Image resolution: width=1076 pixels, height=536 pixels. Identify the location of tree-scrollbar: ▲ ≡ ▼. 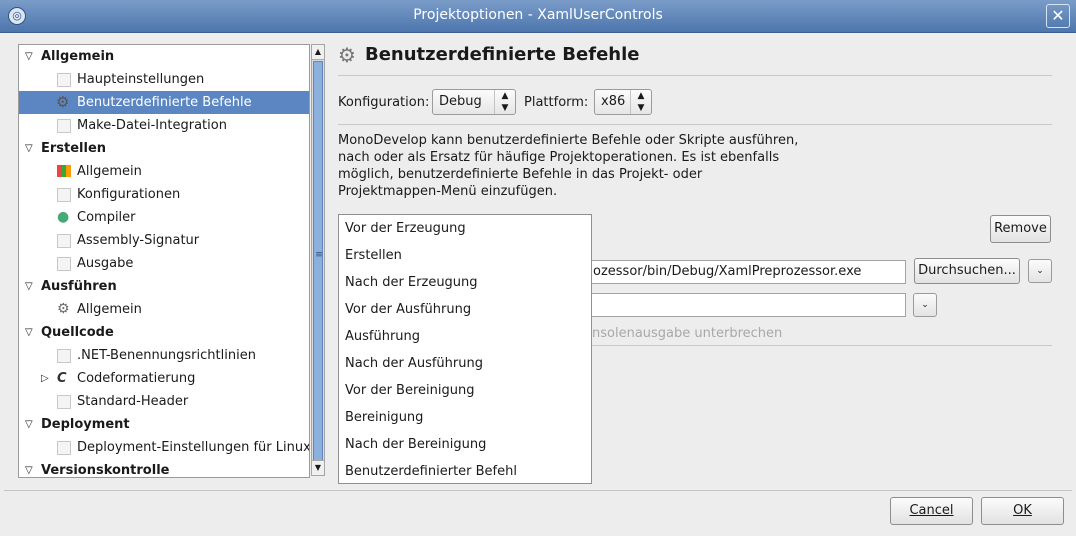
(318, 260).